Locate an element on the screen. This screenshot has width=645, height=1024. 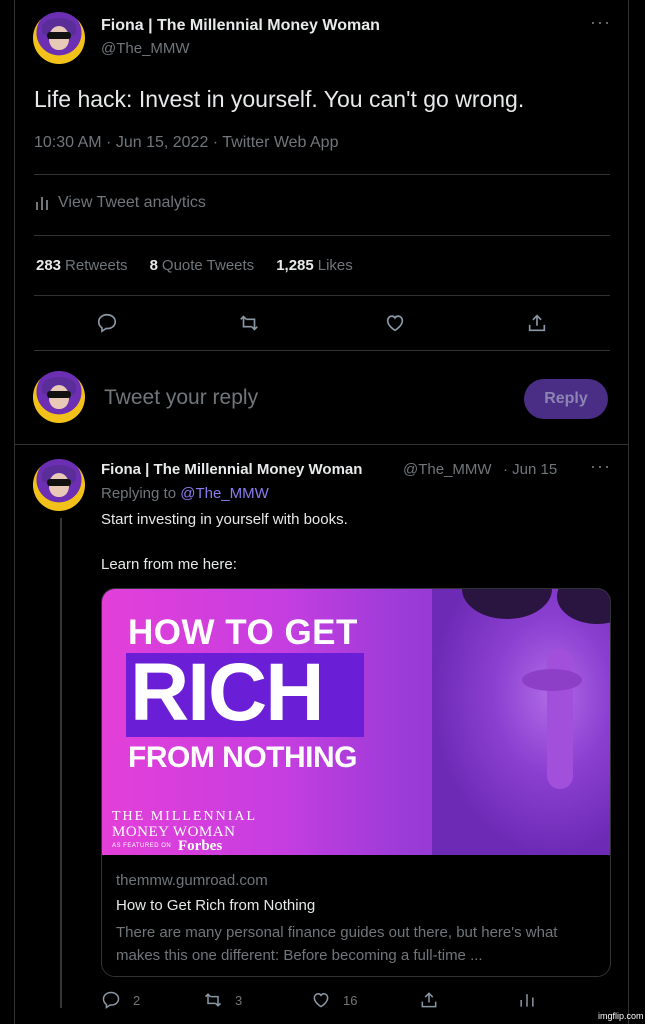
forbes-logo: Forbes is located at coordinates (200, 846).